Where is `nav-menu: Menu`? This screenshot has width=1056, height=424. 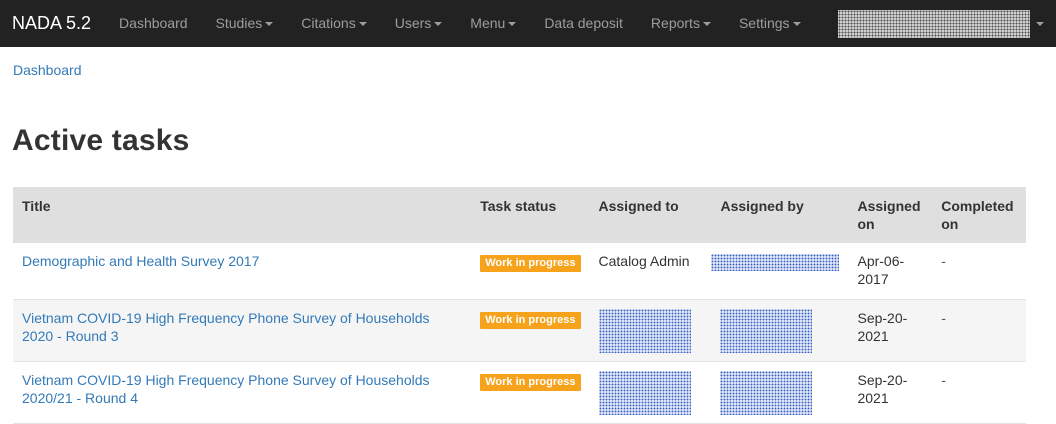 nav-menu: Menu is located at coordinates (493, 23).